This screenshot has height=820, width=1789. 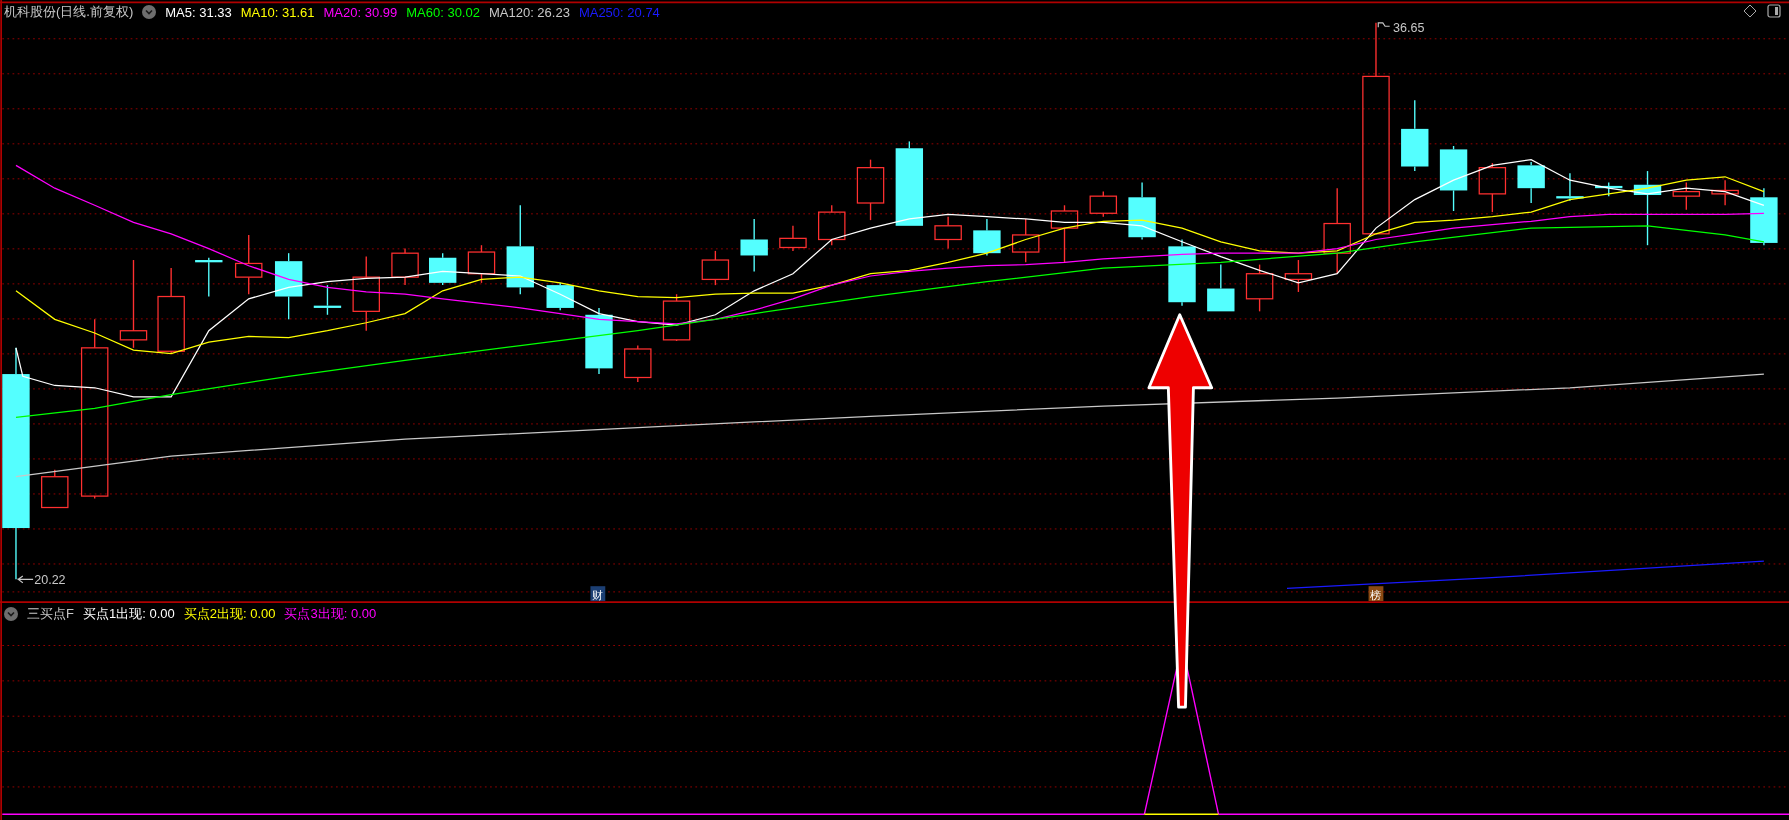 What do you see at coordinates (69, 12) in the screenshot?
I see `chart-title: 机科股份(日线.前复权)` at bounding box center [69, 12].